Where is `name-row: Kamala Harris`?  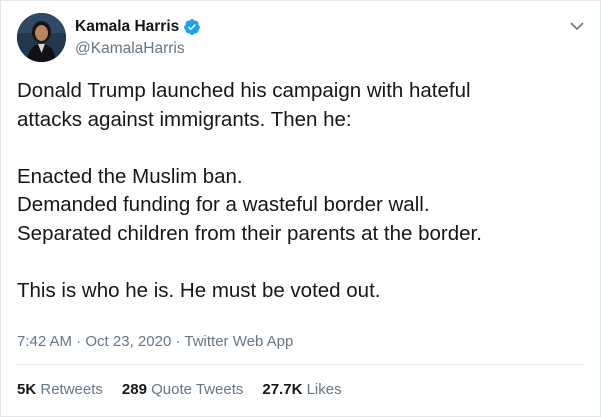 name-row: Kamala Harris is located at coordinates (138, 27).